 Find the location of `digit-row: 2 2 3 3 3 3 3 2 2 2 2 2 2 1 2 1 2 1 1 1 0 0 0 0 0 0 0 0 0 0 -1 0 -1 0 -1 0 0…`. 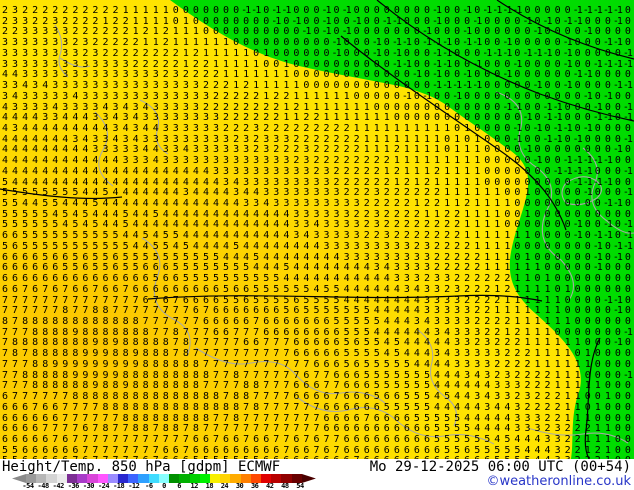

digit-row: 2 2 3 3 3 3 3 2 2 2 2 2 2 1 2 1 2 1 1 1 0 0 0 0 0 0 0 0 0 0 -1 0 -1 0 -1 0 0… is located at coordinates (316, 32).